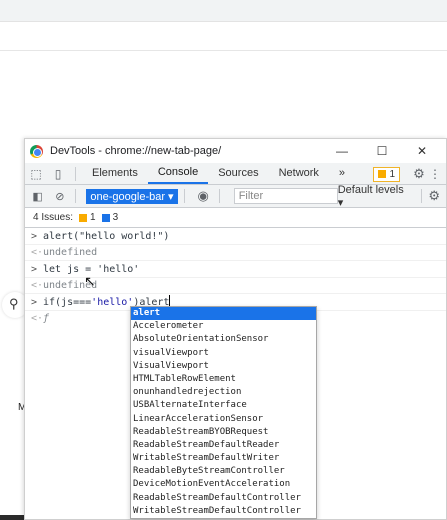 Image resolution: width=447 pixels, height=520 pixels. What do you see at coordinates (235, 253) in the screenshot?
I see `console-result-row: <· undefined` at bounding box center [235, 253].